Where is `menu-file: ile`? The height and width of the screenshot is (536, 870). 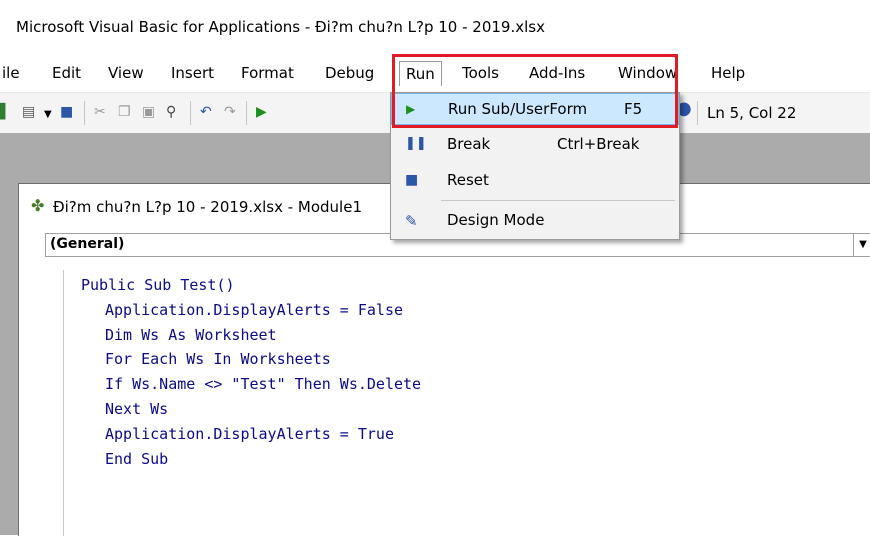 menu-file: ile is located at coordinates (11, 73).